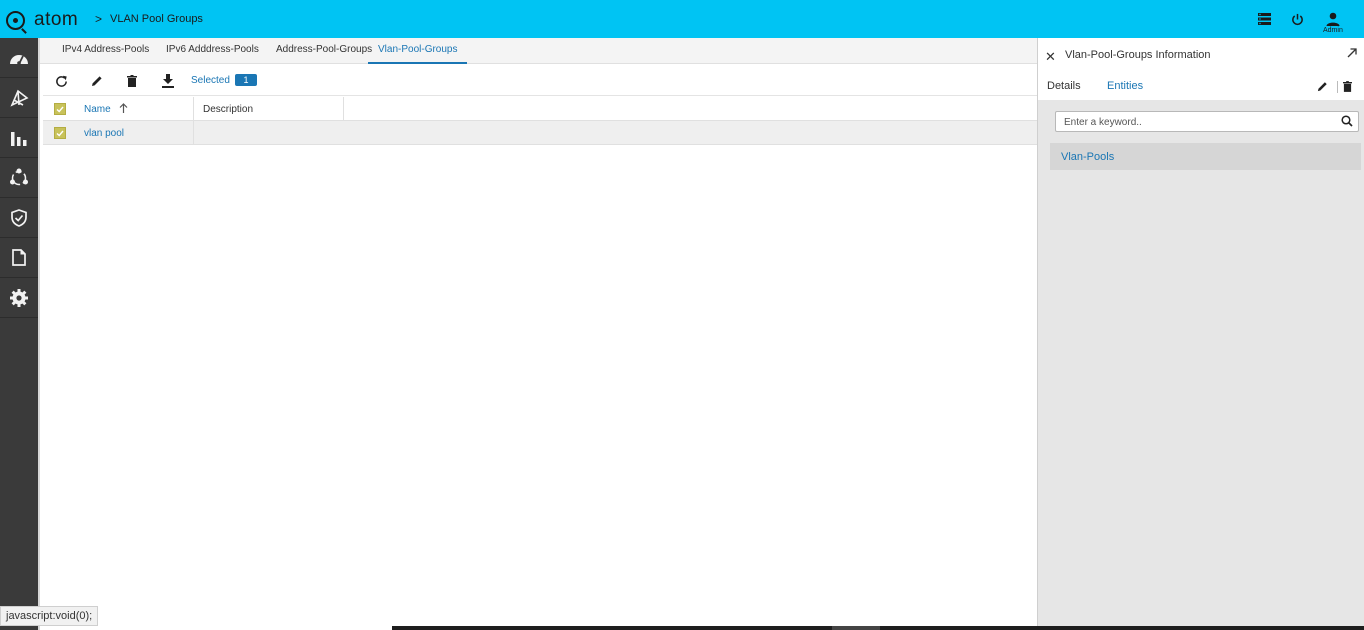 The width and height of the screenshot is (1364, 630). I want to click on sidebar-item-documents, so click(19, 258).